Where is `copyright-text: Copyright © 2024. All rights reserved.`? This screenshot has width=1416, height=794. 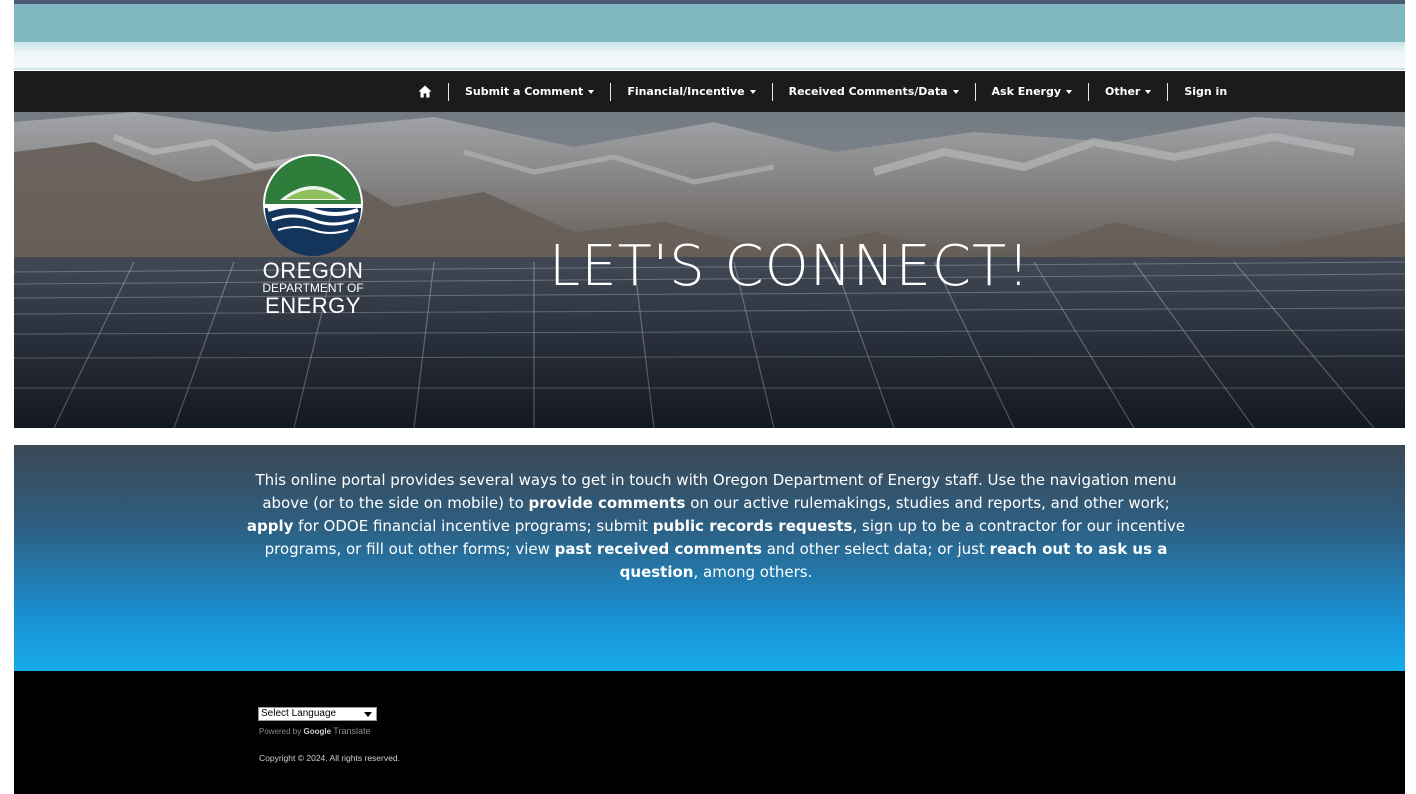
copyright-text: Copyright © 2024. All rights reserved. is located at coordinates (329, 758).